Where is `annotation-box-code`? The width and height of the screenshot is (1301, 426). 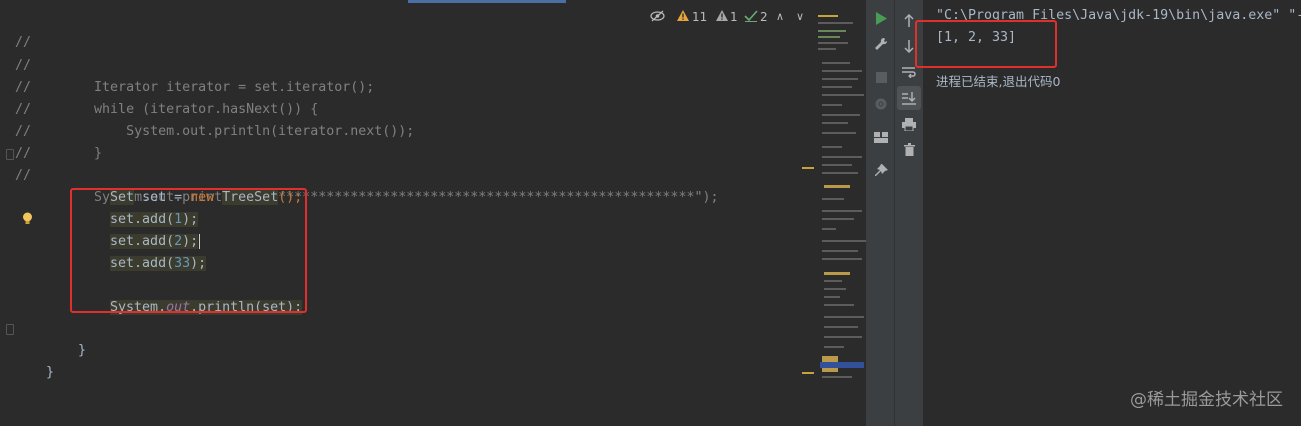 annotation-box-code is located at coordinates (188, 250).